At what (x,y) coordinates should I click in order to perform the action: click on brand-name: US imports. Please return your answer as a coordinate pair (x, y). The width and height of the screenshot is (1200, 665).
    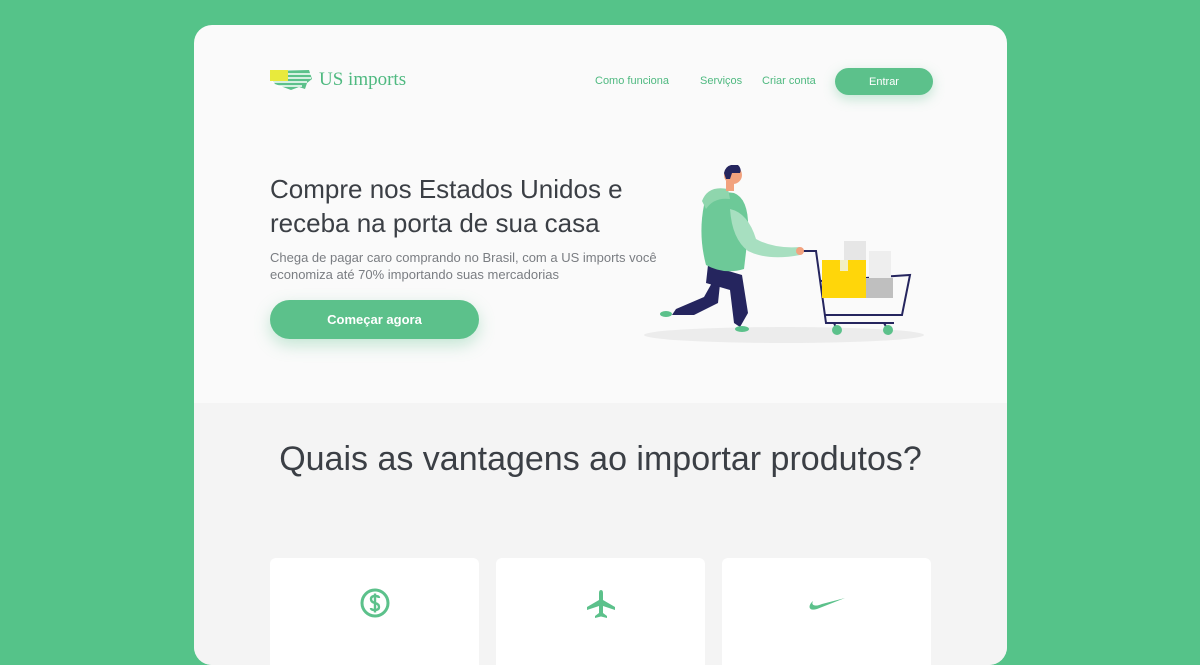
    Looking at the image, I should click on (363, 79).